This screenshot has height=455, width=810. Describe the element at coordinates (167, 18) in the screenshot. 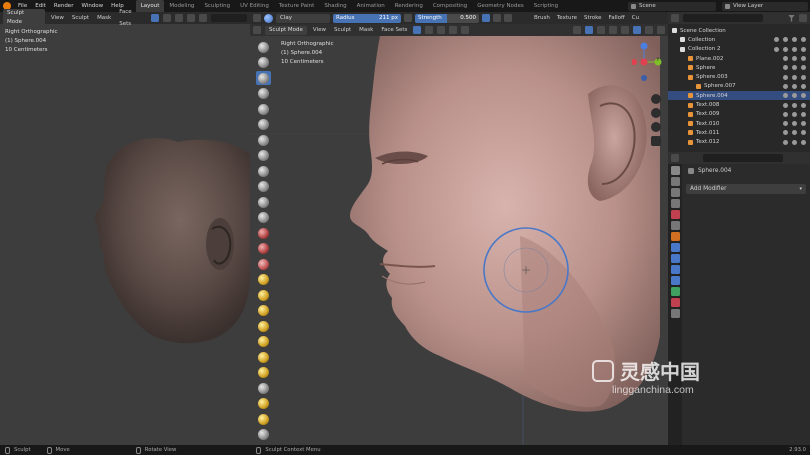

I see `left-shading-icon` at that location.